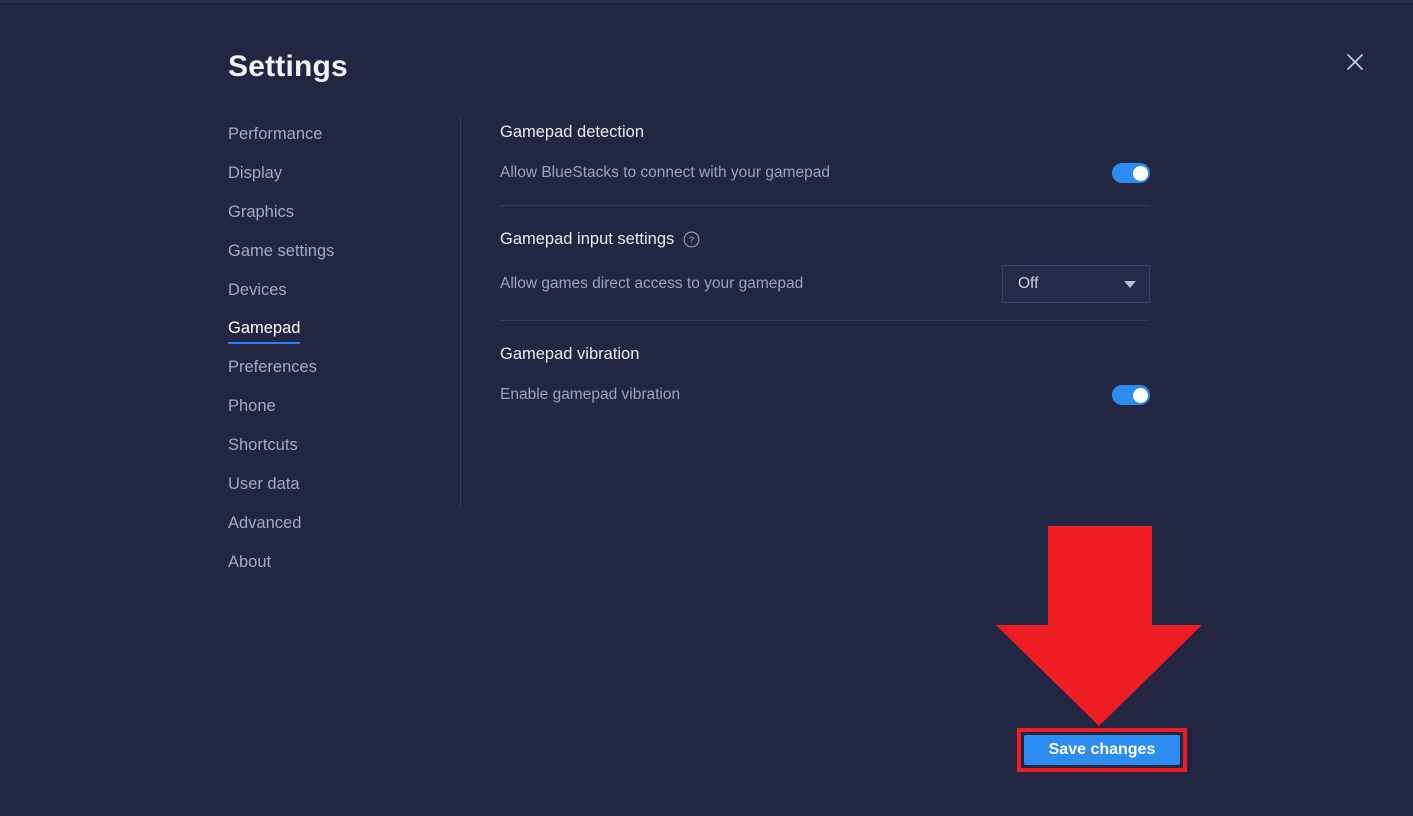 This screenshot has height=816, width=1413. What do you see at coordinates (1131, 395) in the screenshot?
I see `toggle-gamepad-vibration` at bounding box center [1131, 395].